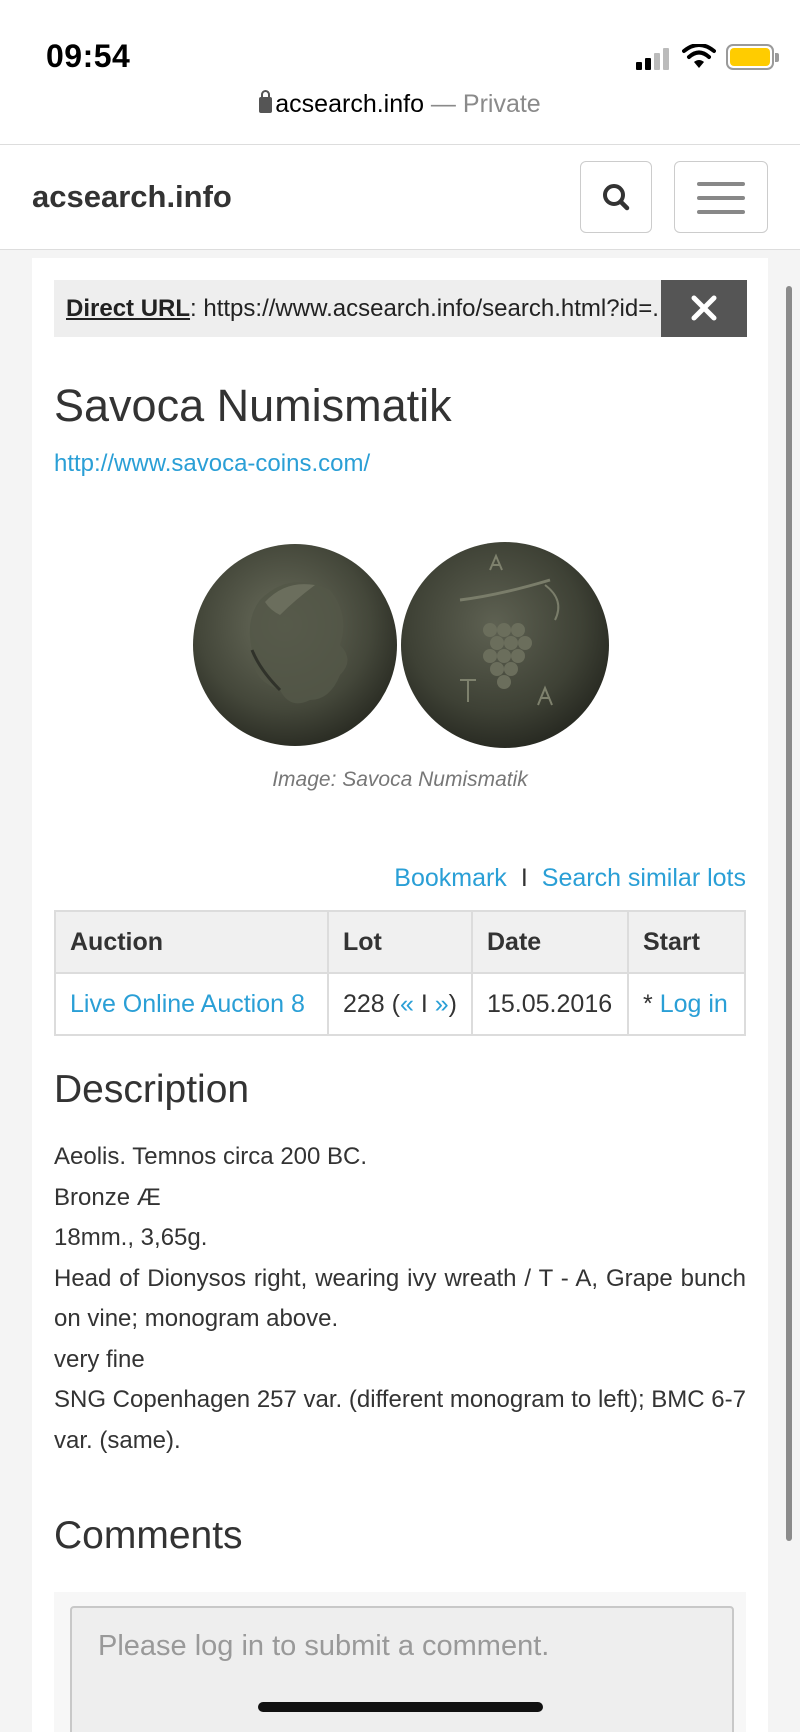 Image resolution: width=800 pixels, height=1732 pixels. Describe the element at coordinates (789, 913) in the screenshot. I see `page-scrollbar` at that location.